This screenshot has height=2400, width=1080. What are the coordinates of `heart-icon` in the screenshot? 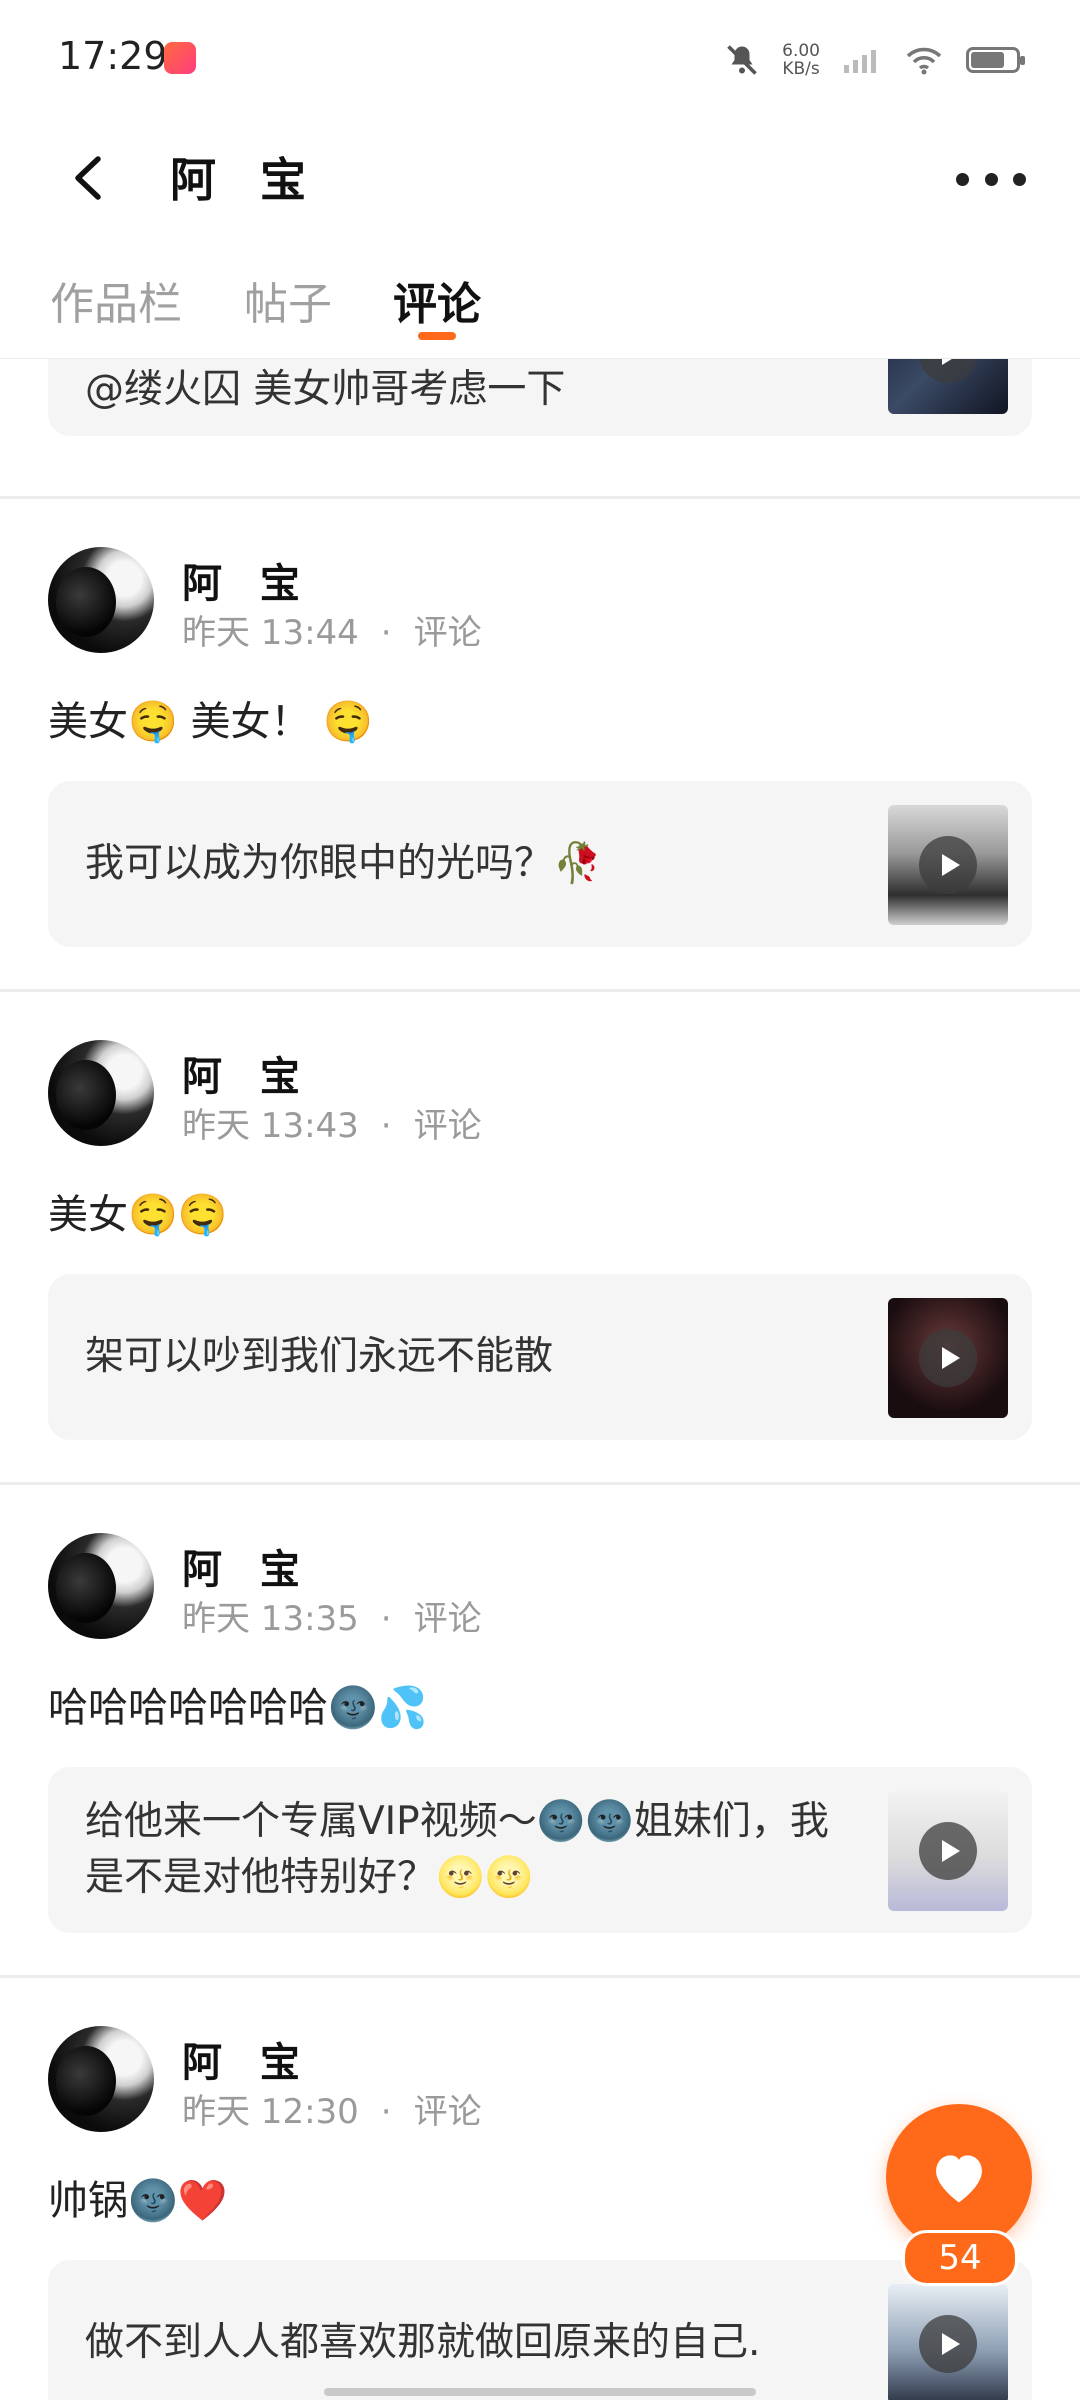 It's located at (959, 2179).